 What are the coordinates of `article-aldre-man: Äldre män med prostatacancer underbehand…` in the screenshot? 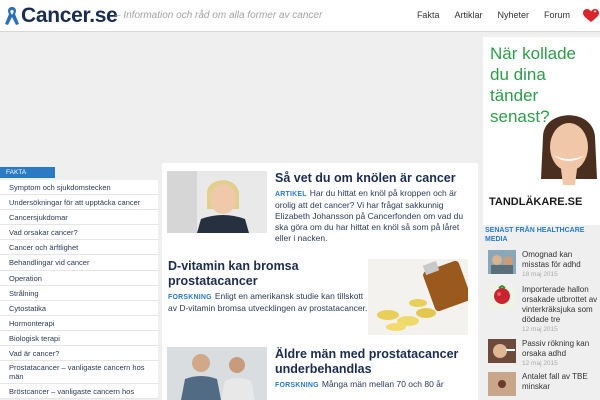 It's located at (375, 369).